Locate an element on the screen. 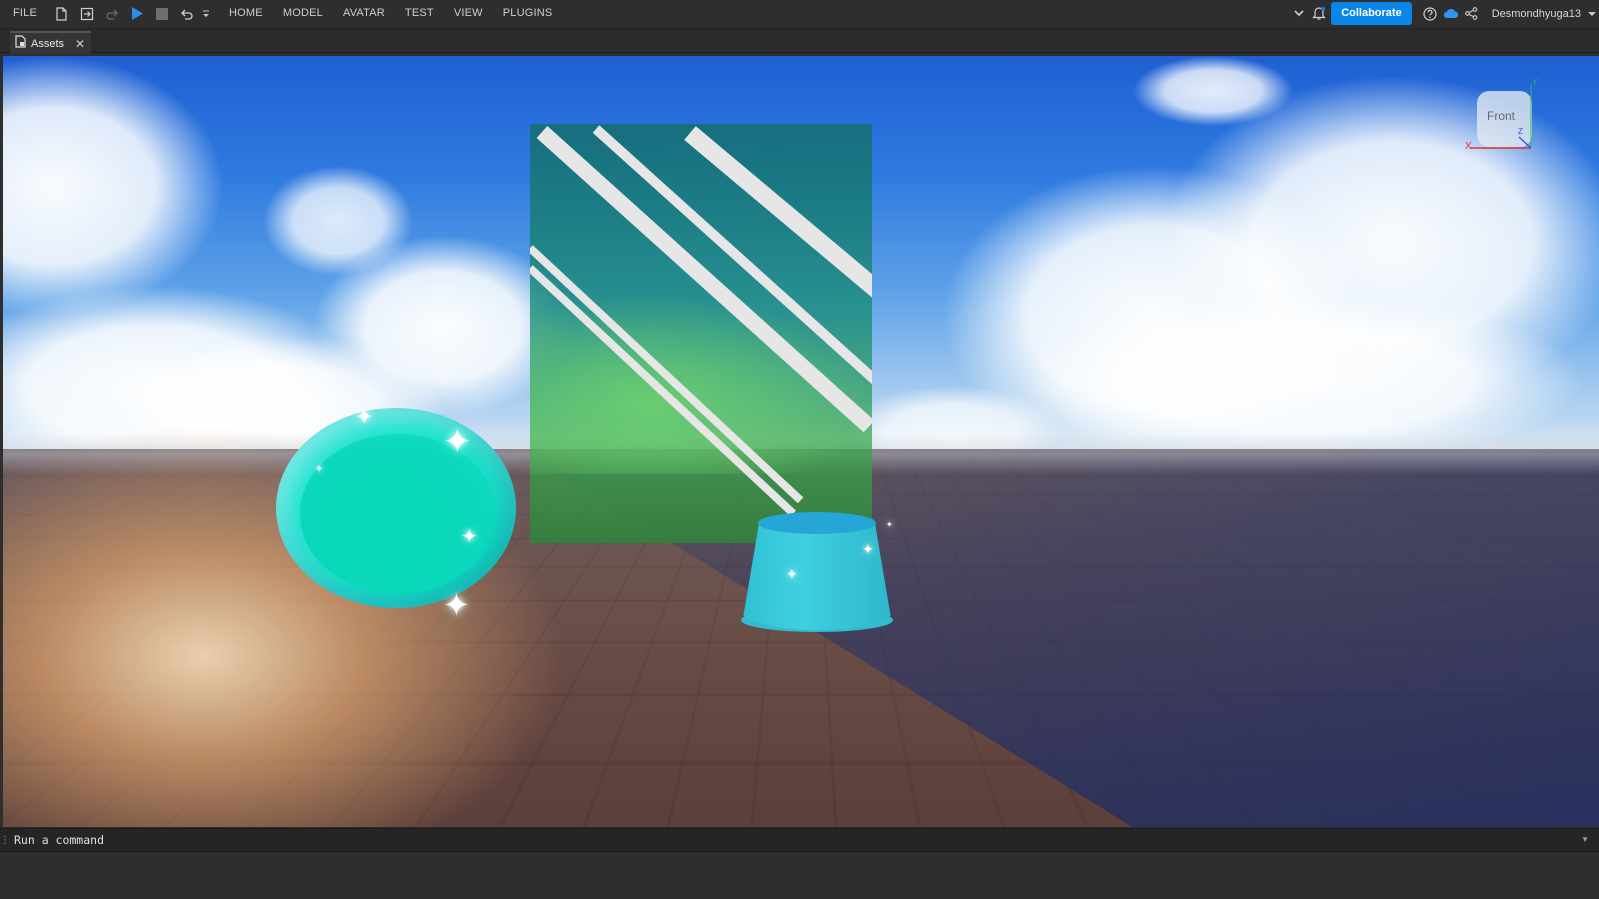 This screenshot has height=899, width=1599. tab-home: HOME is located at coordinates (246, 13).